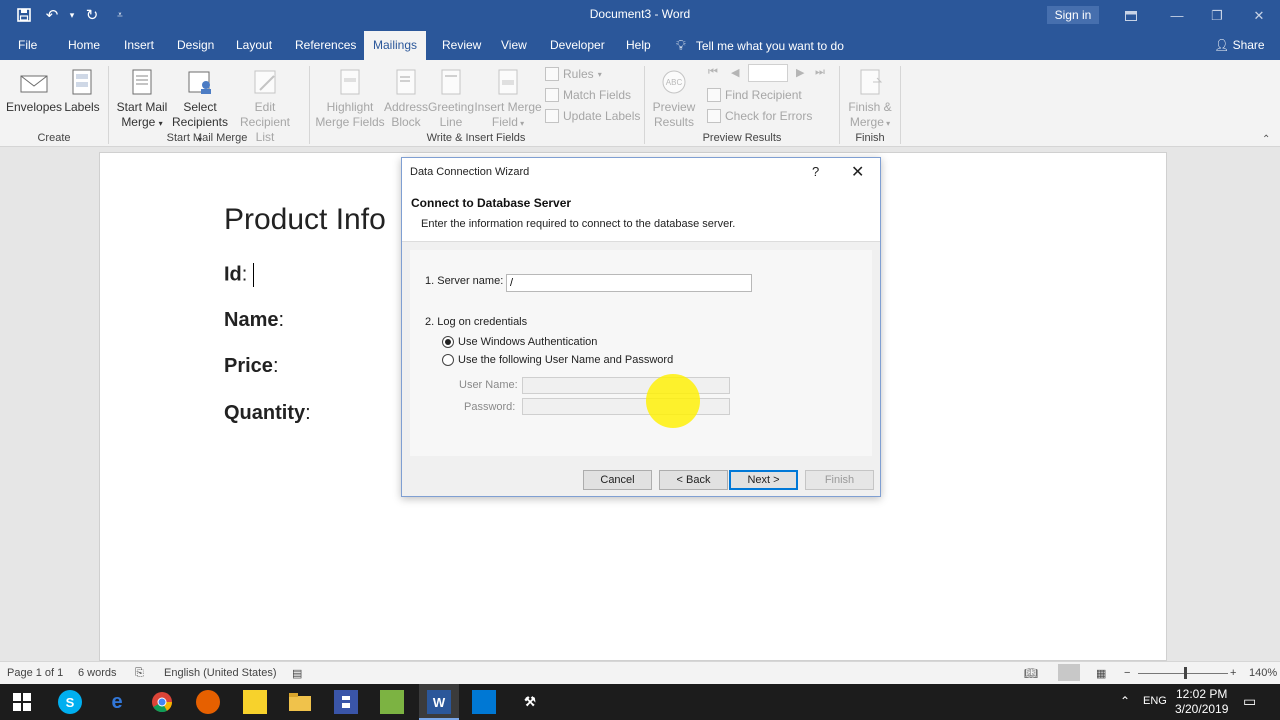  I want to click on insert-merge-field-button: Insert Merge Field ▾, so click(508, 99).